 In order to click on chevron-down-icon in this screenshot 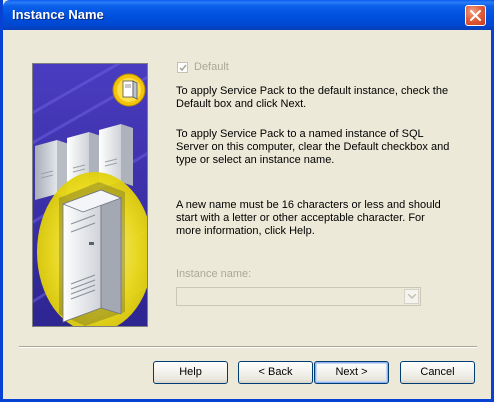, I will do `click(412, 296)`.